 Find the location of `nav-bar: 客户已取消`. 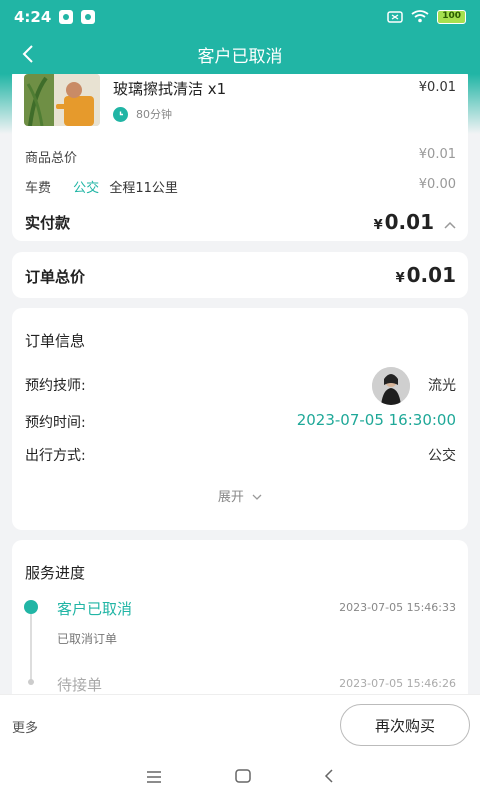

nav-bar: 客户已取消 is located at coordinates (240, 54).